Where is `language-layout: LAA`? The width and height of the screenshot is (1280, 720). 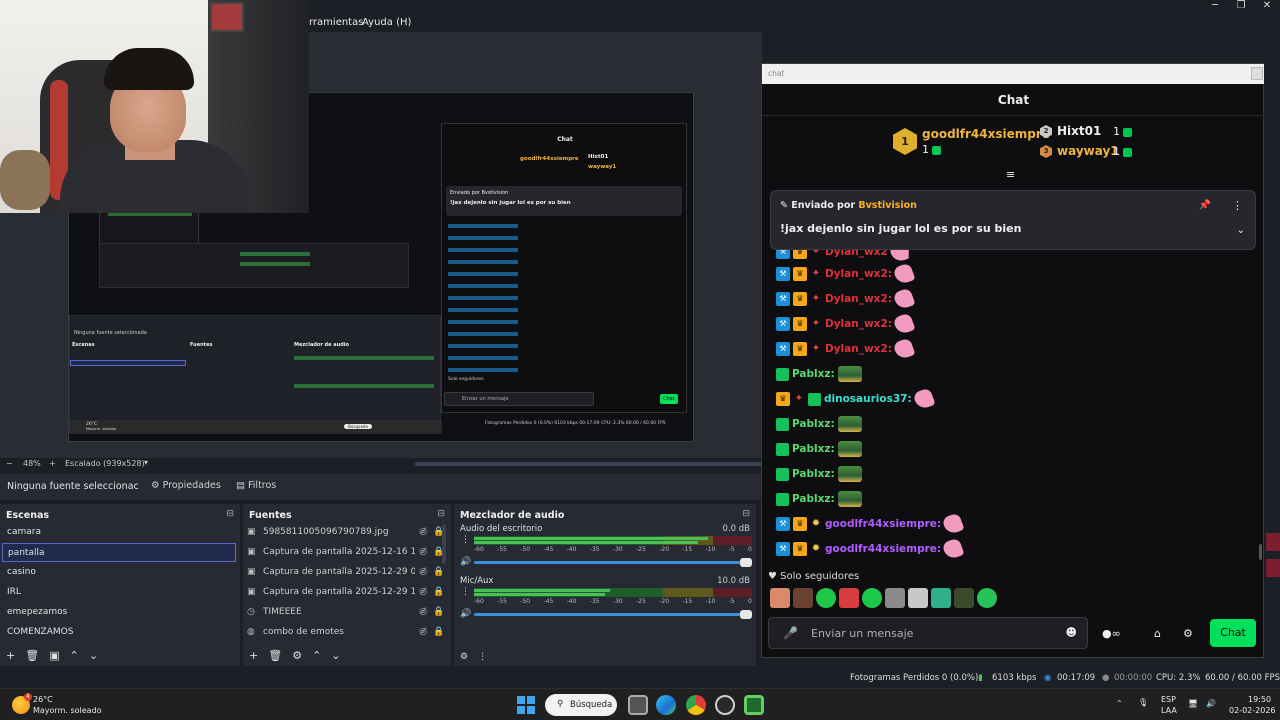 language-layout: LAA is located at coordinates (1169, 710).